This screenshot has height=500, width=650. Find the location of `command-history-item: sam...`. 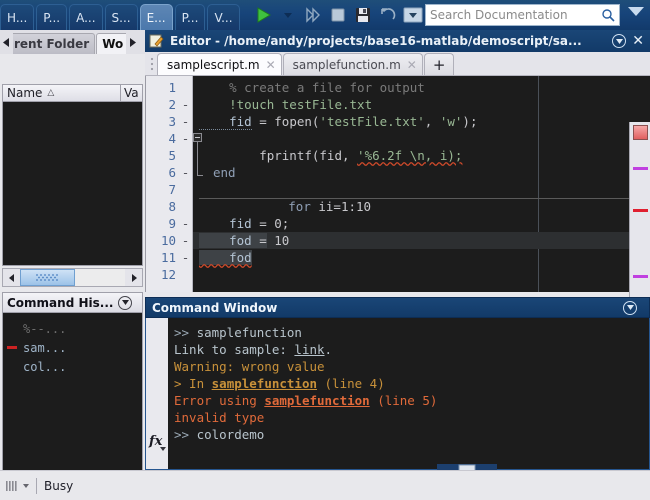

command-history-item: sam... is located at coordinates (72, 347).